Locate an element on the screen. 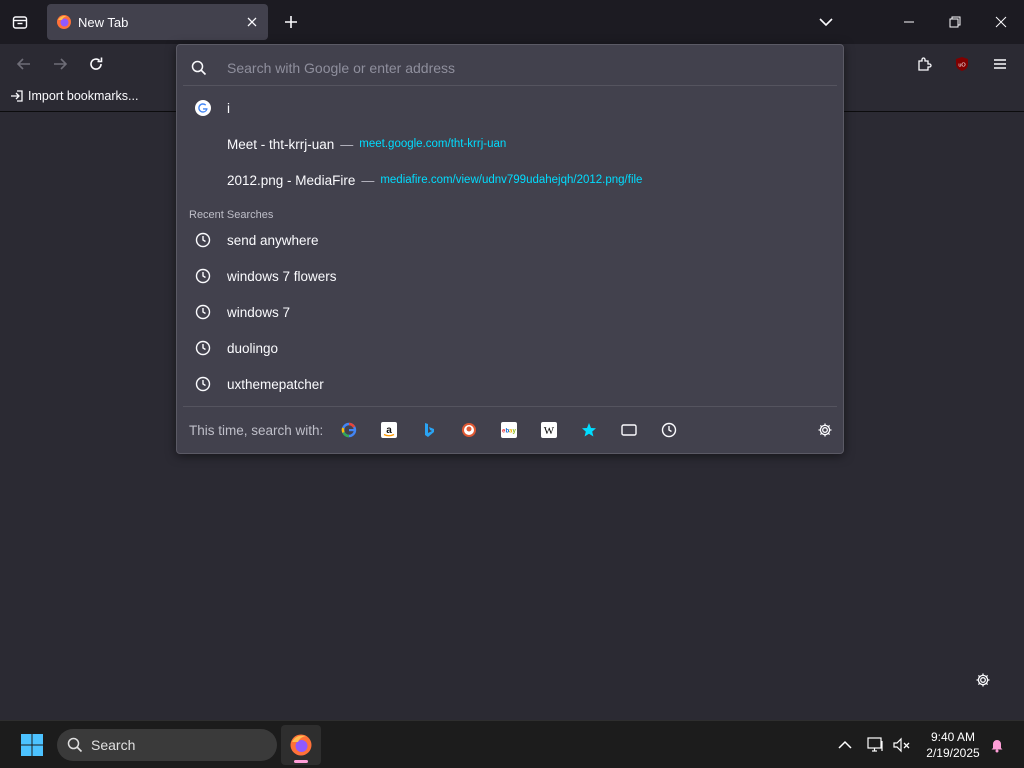  svg-text: W is located at coordinates (549, 431).